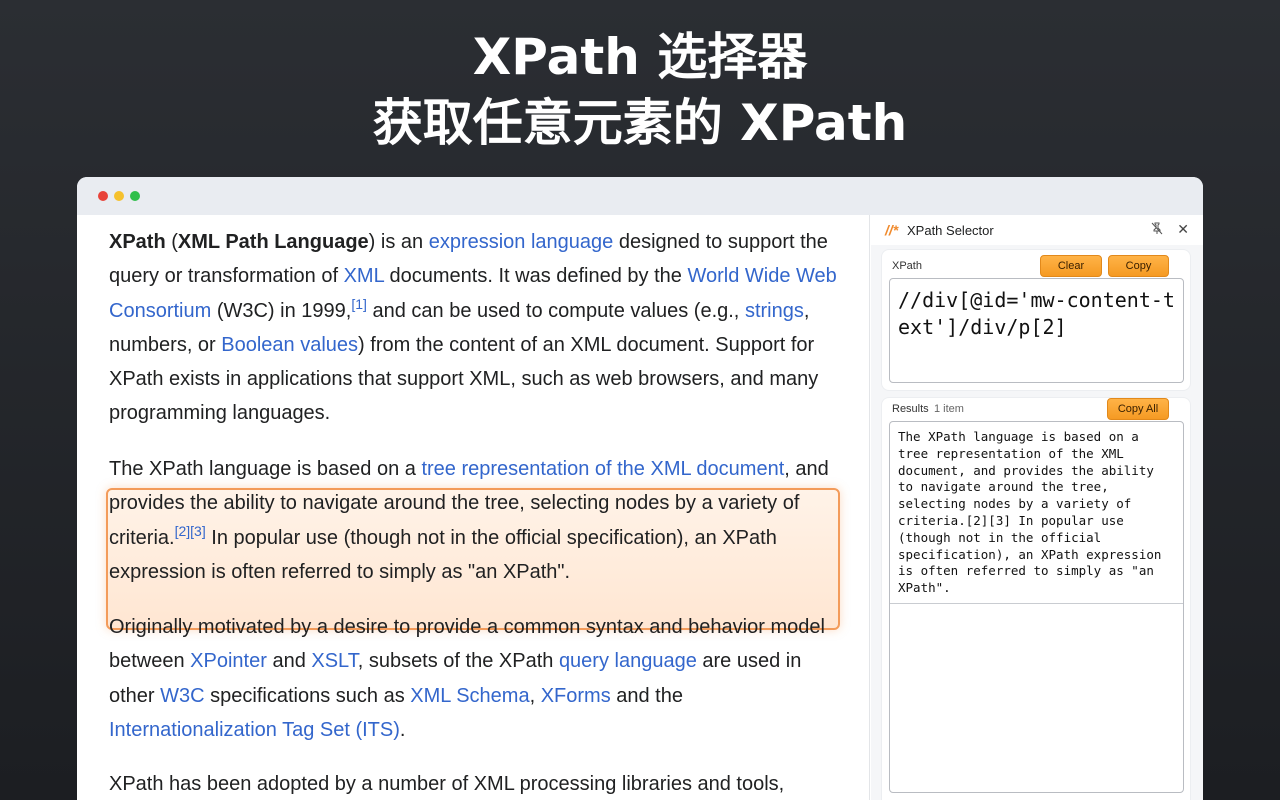 The image size is (1280, 800). What do you see at coordinates (273, 242) in the screenshot?
I see `term-xml-path-language: XML Path Language` at bounding box center [273, 242].